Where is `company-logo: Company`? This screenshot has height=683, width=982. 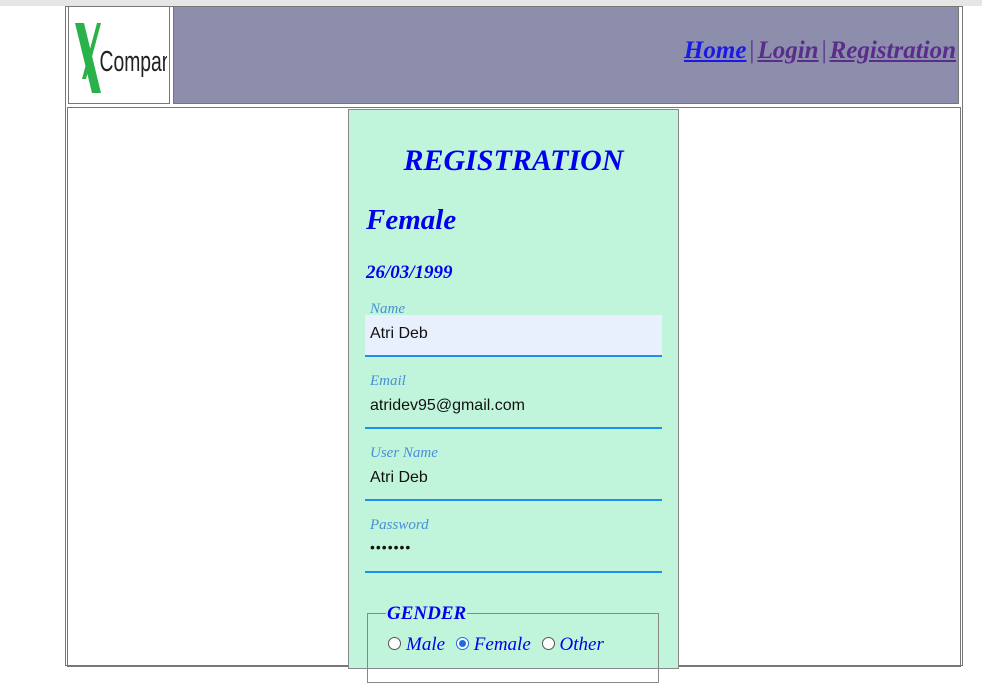 company-logo: Company is located at coordinates (121, 58).